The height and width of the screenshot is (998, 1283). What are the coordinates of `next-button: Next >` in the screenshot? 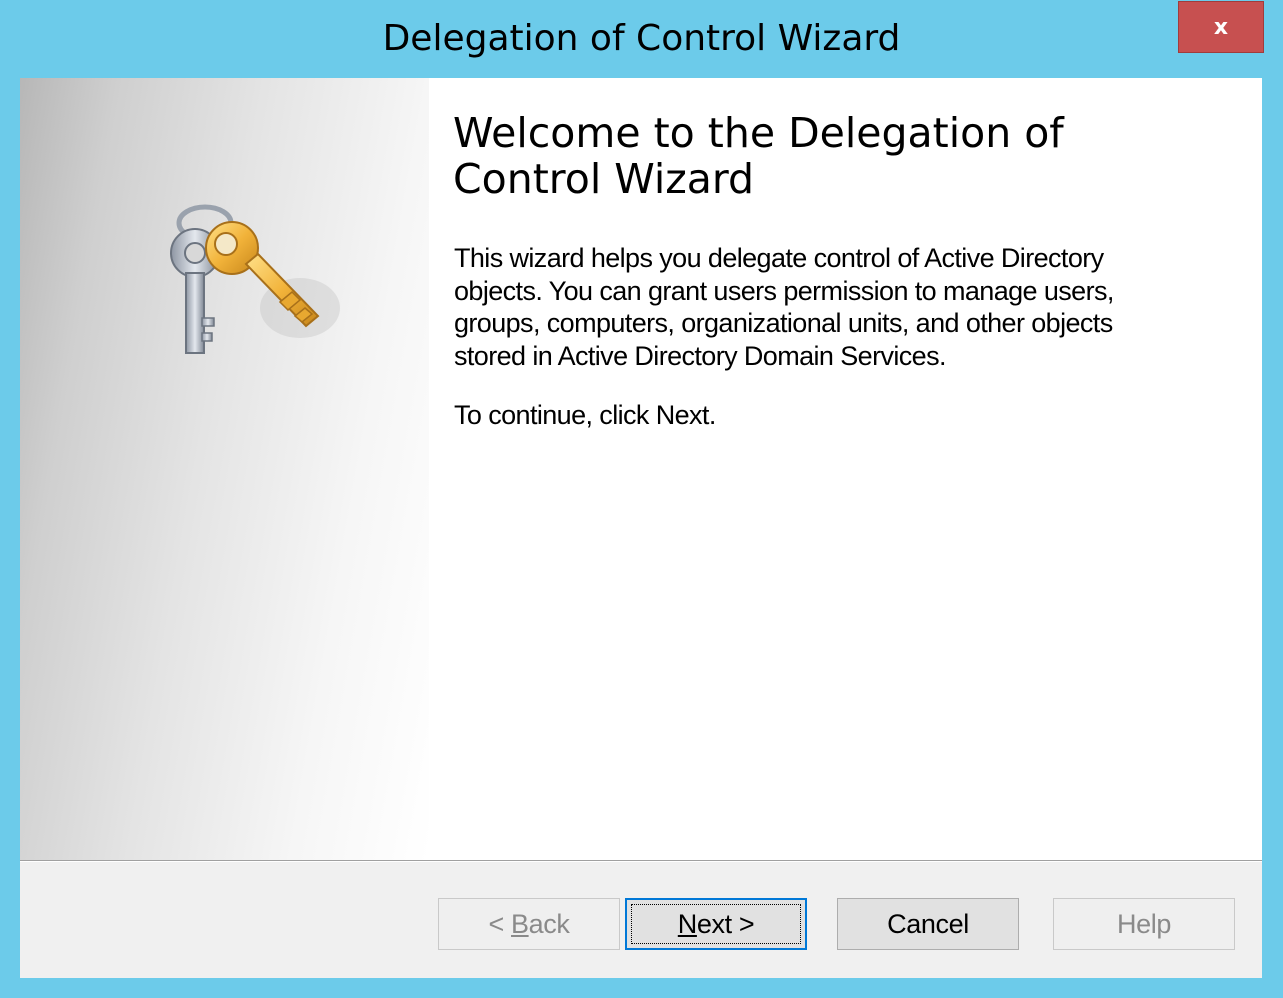 It's located at (716, 924).